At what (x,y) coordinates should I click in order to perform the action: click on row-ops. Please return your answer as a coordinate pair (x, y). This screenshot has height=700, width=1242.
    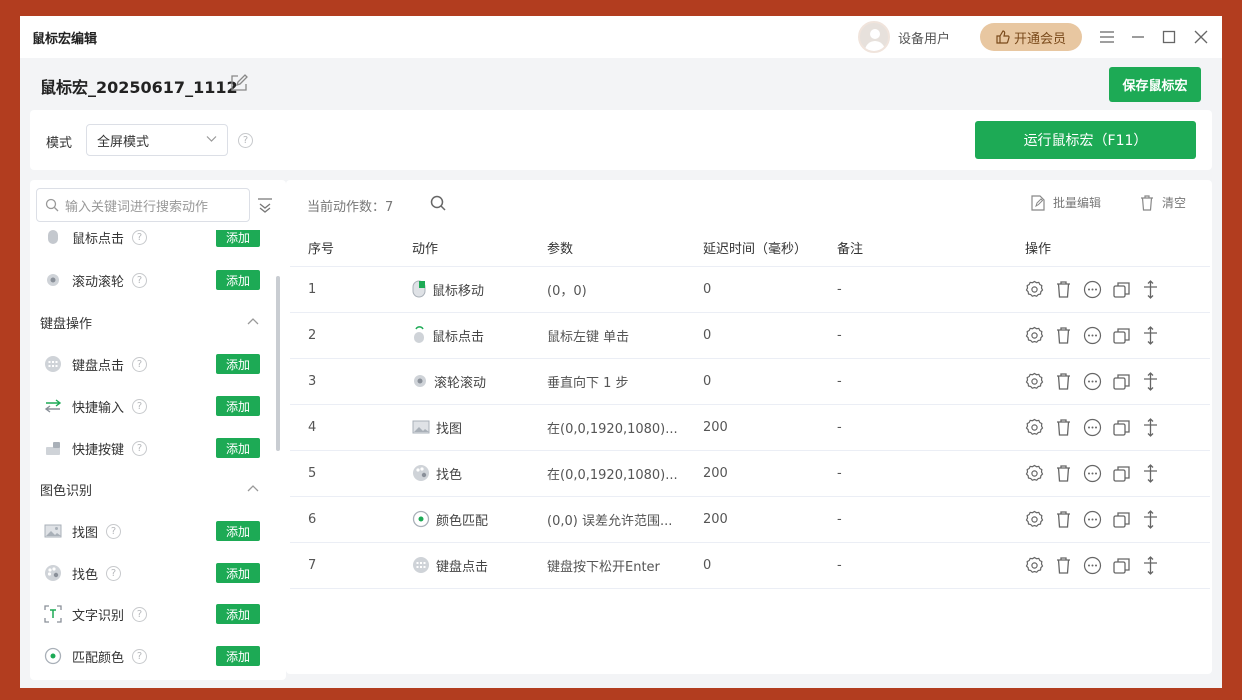
    Looking at the image, I should click on (1117, 427).